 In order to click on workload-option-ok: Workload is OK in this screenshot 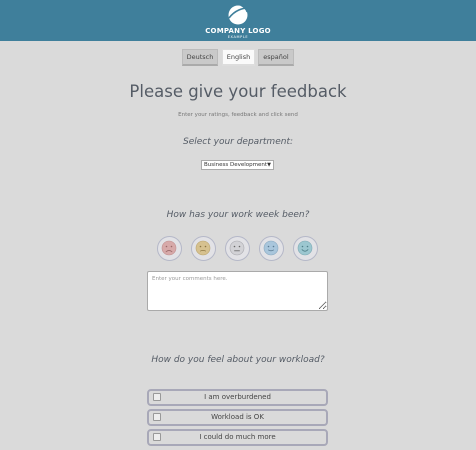, I will do `click(237, 417)`.